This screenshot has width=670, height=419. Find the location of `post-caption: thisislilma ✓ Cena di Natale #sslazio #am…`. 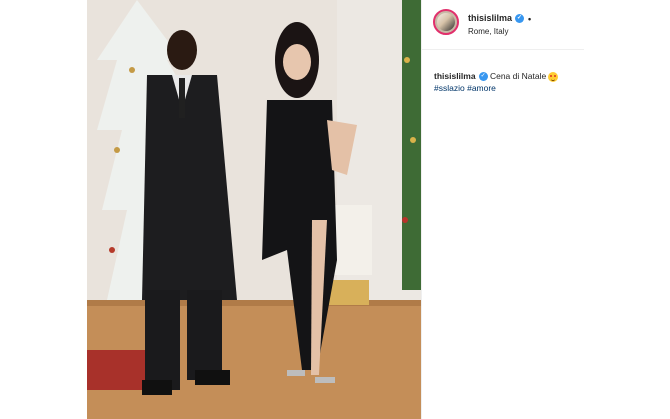

post-caption: thisislilma ✓ Cena di Natale #sslazio #am… is located at coordinates (509, 82).